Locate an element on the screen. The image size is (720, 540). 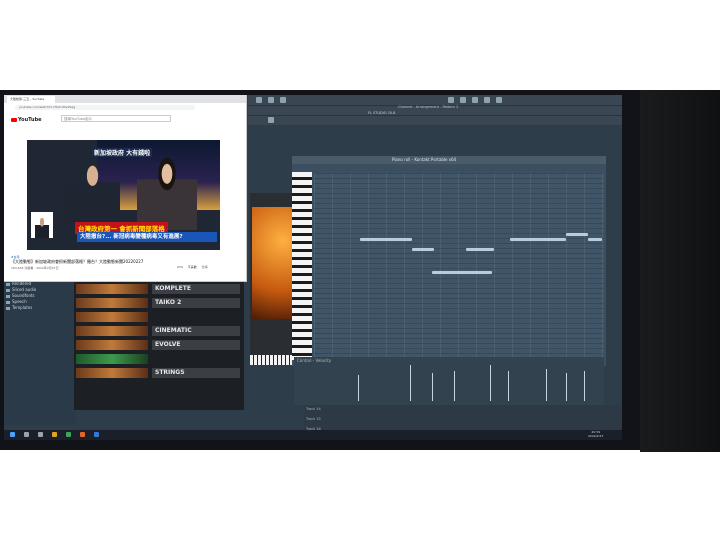
address-bar: youtube.com/watch?v=fSOr1MvZ9qg is located at coordinates (105, 107).